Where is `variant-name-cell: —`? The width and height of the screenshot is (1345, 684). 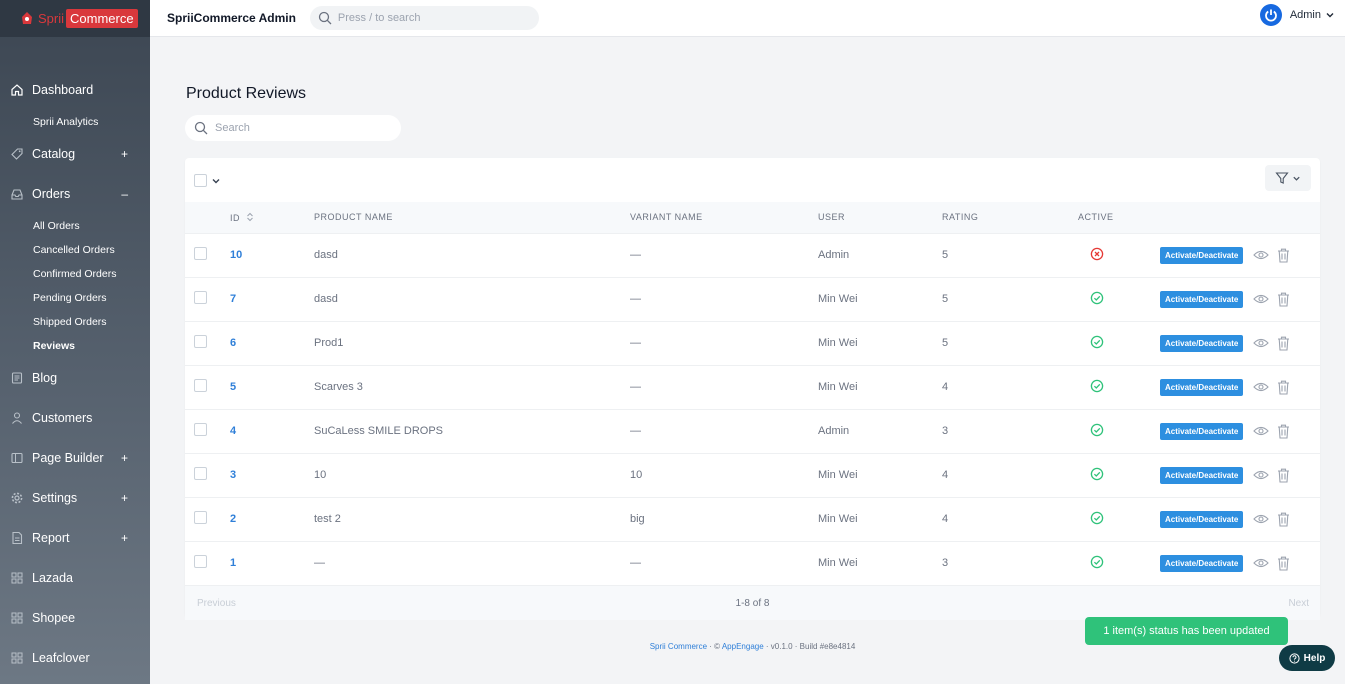 variant-name-cell: — is located at coordinates (635, 343).